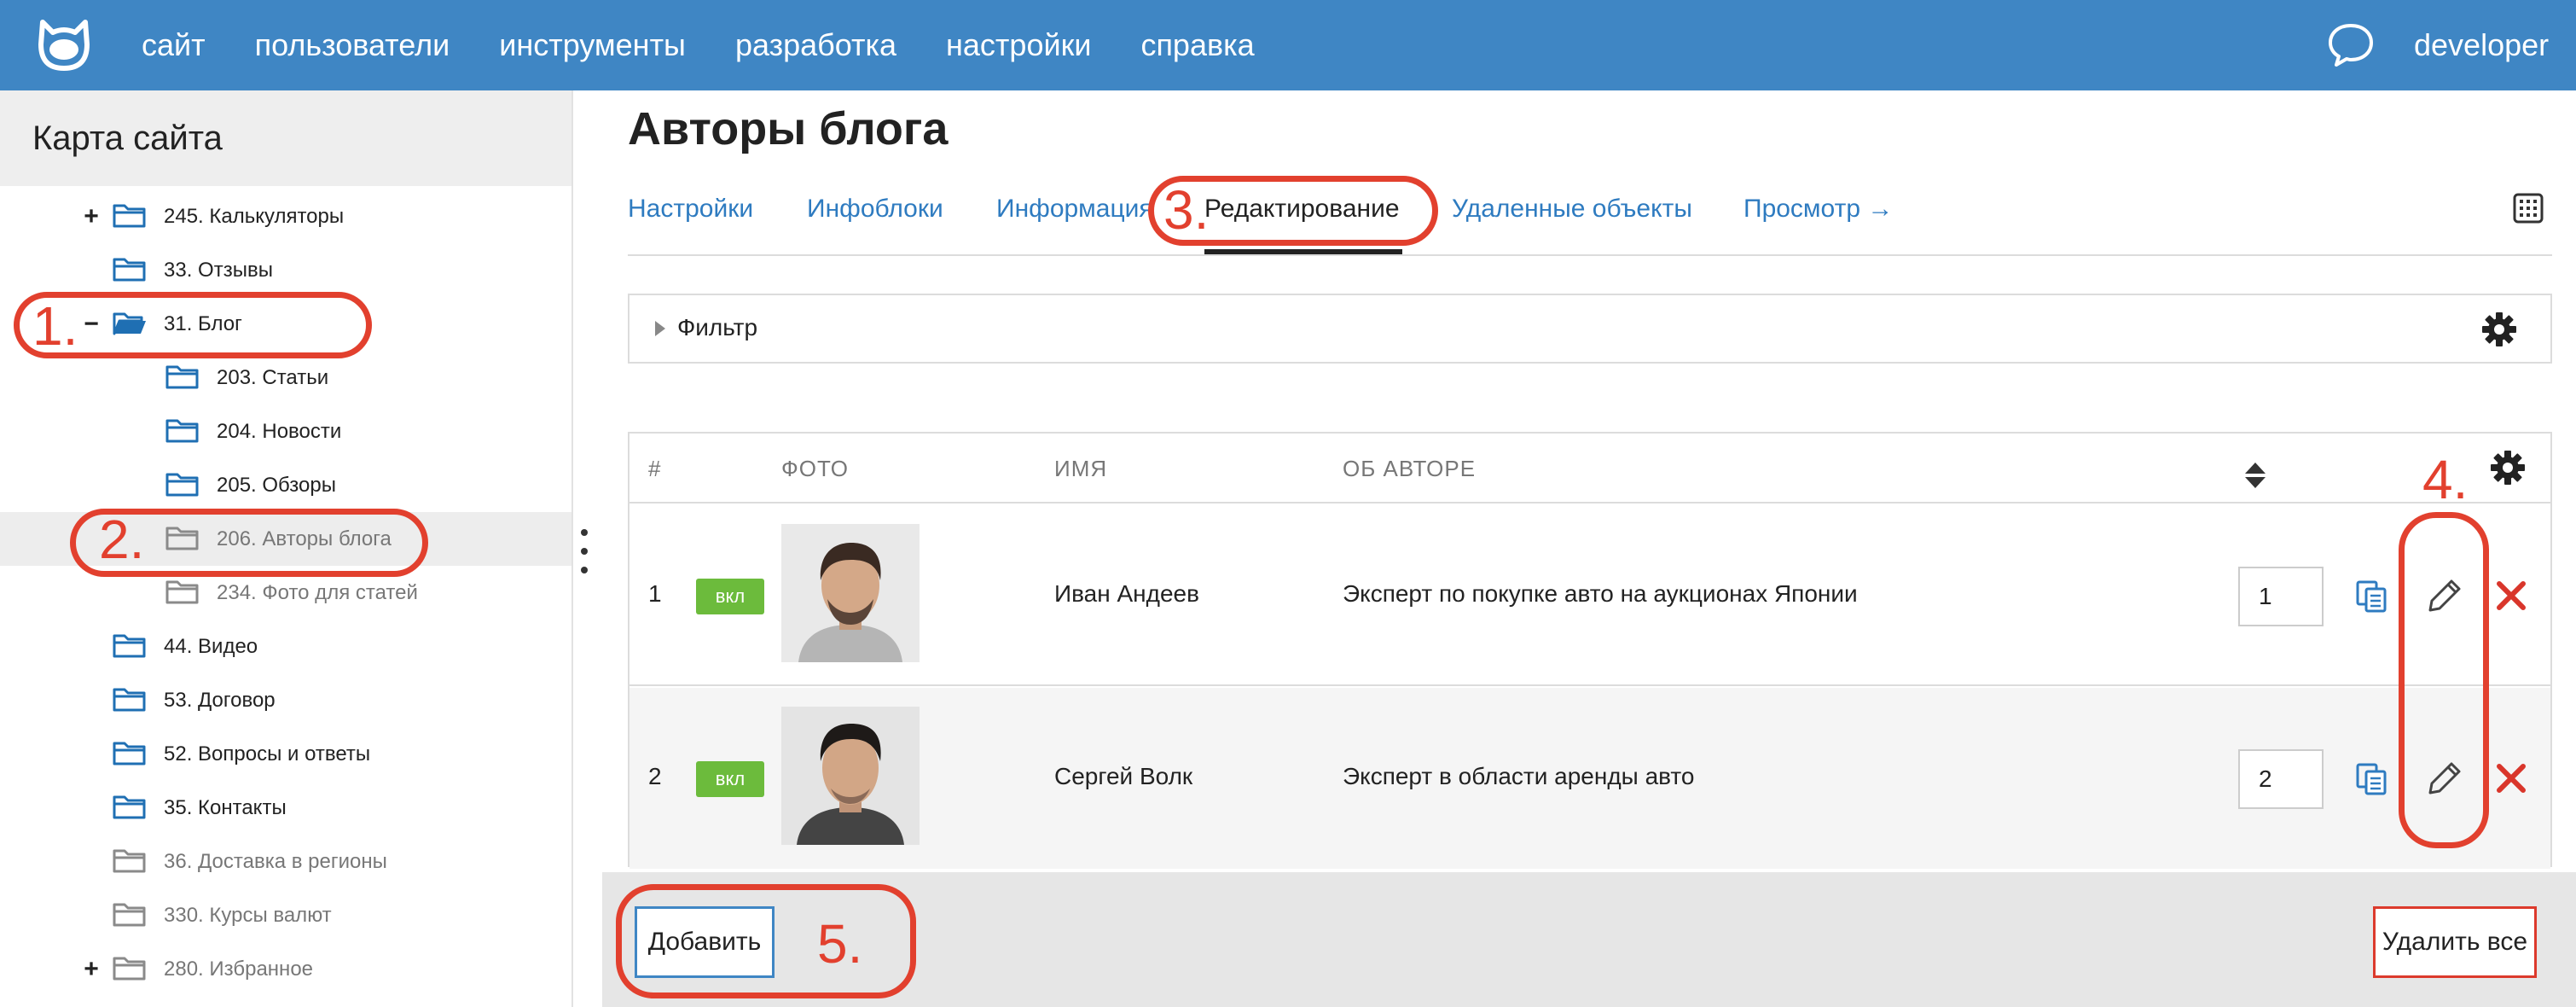  I want to click on tab-deleted-objects: Удаленные объекты, so click(1572, 209).